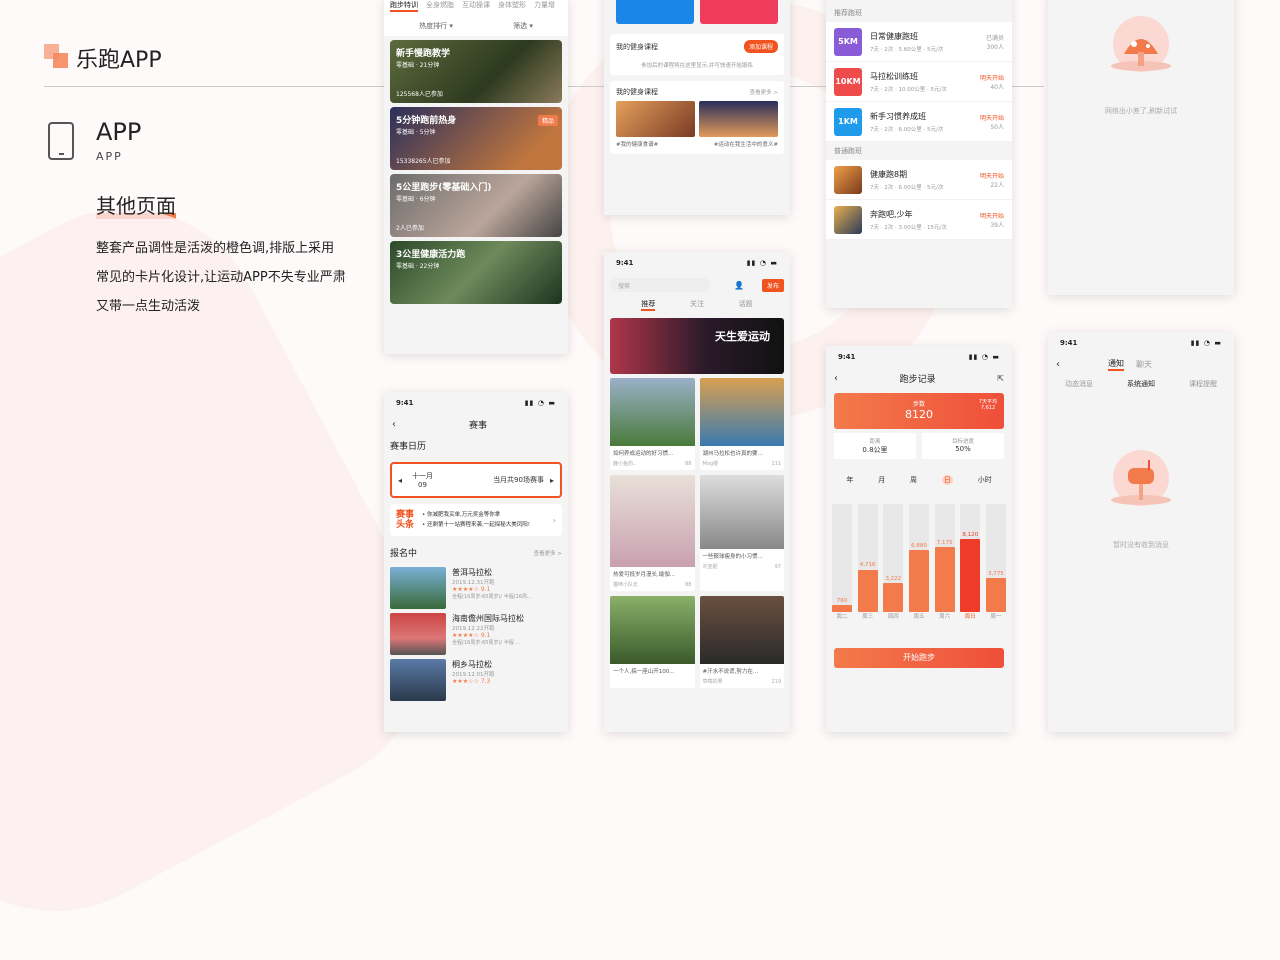 This screenshot has width=1280, height=960. What do you see at coordinates (944, 562) in the screenshot?
I see `bar-column: 7,175 周六` at bounding box center [944, 562].